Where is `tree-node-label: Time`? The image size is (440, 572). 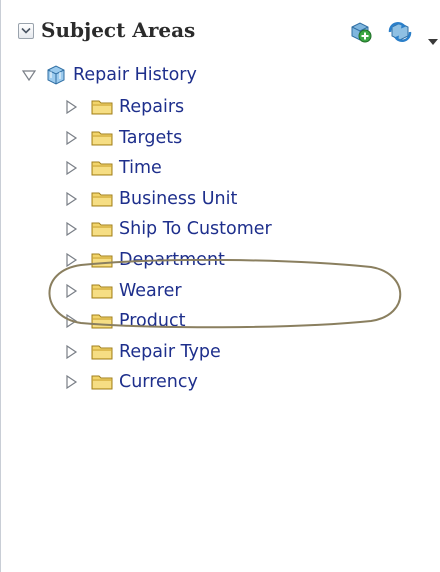
tree-node-label: Time is located at coordinates (140, 168).